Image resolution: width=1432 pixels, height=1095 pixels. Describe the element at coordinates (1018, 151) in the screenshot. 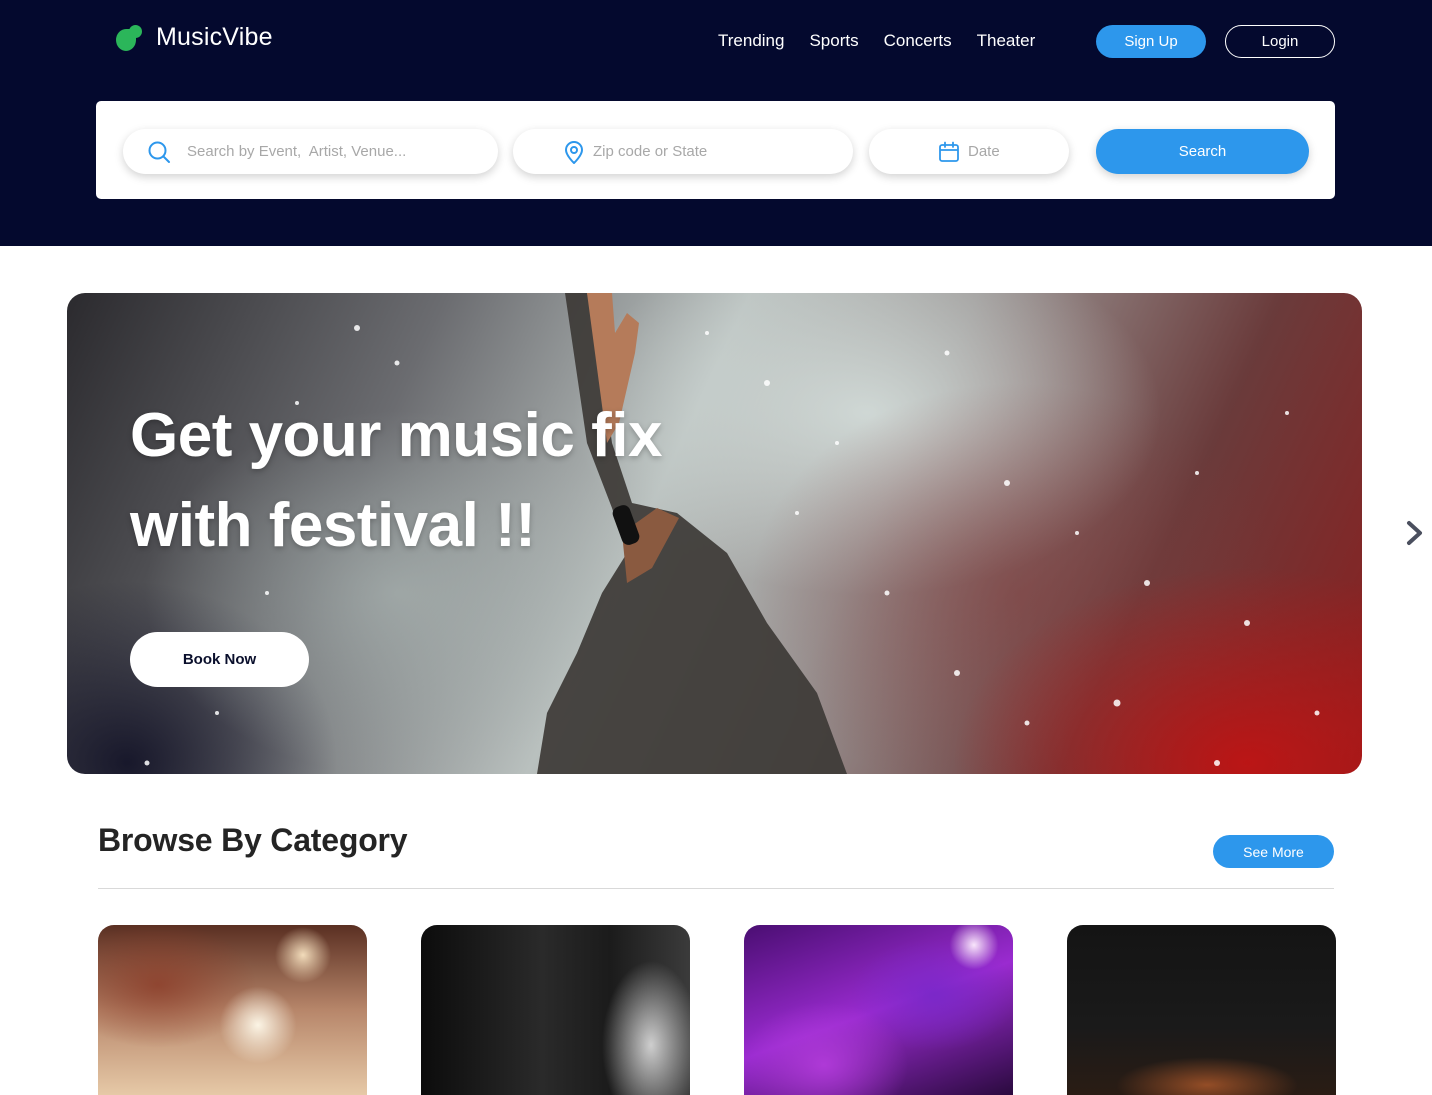

I see `date-input` at that location.